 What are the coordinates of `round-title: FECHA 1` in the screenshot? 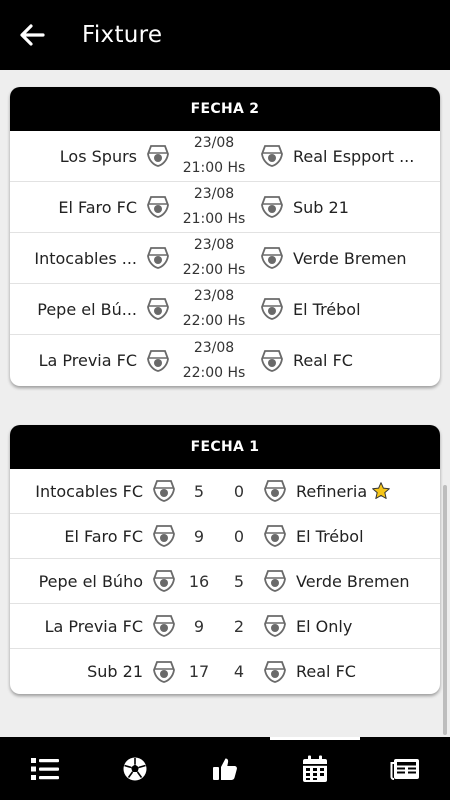 It's located at (225, 447).